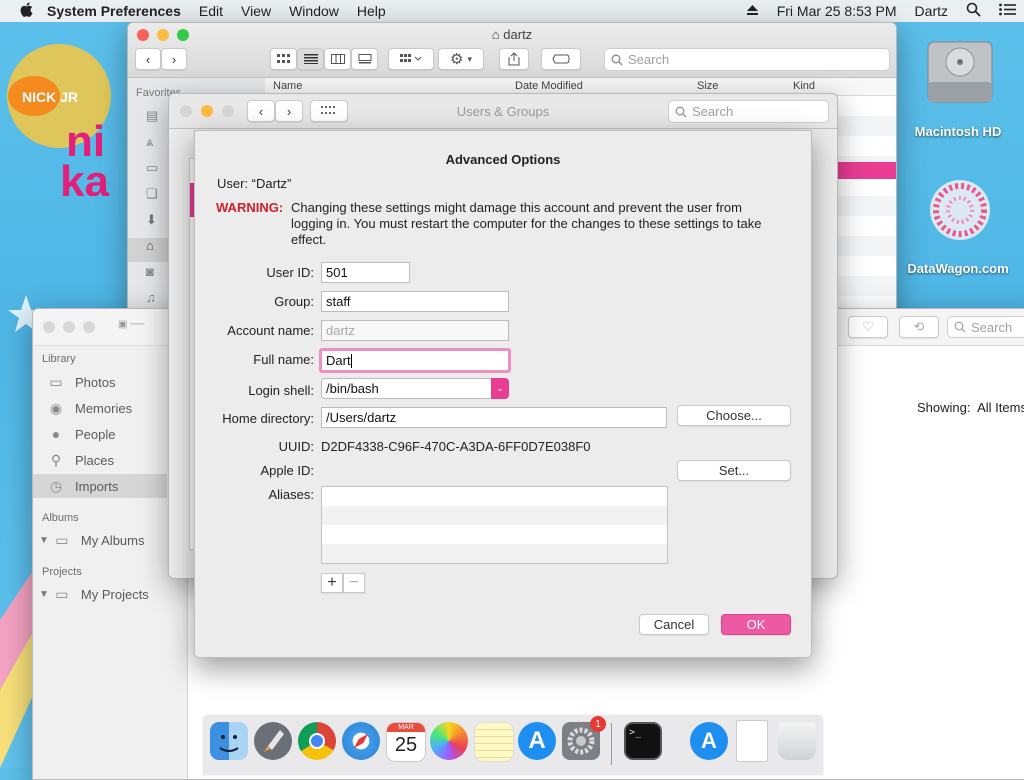 The image size is (1024, 780). I want to click on macintosh-hd-icon, so click(960, 72).